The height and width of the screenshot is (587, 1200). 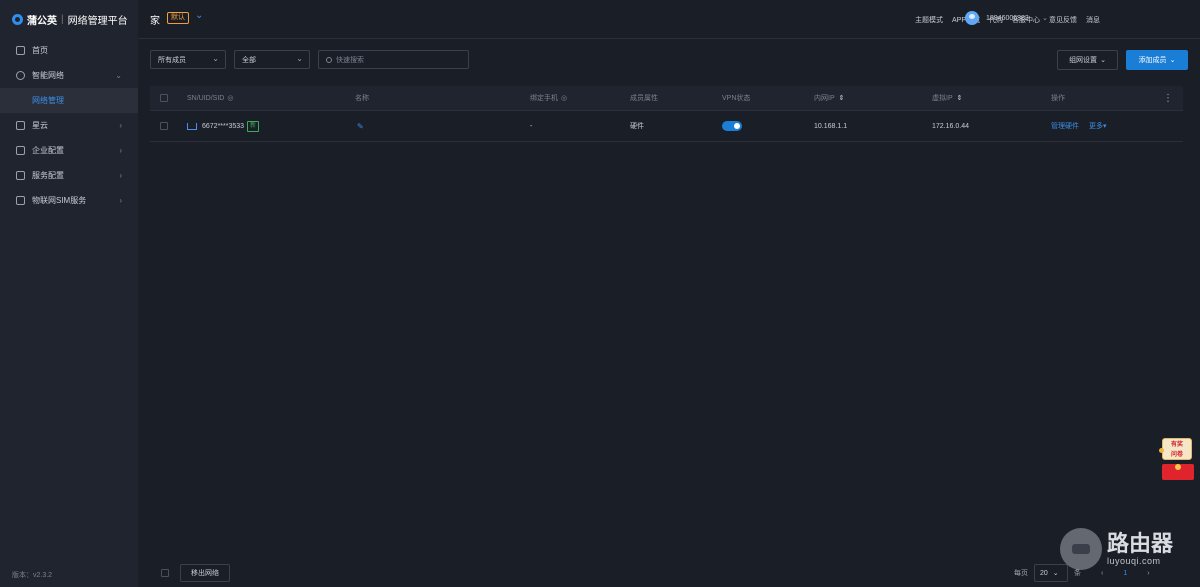 What do you see at coordinates (42, 21) in the screenshot?
I see `brand-name: 蒲公英` at bounding box center [42, 21].